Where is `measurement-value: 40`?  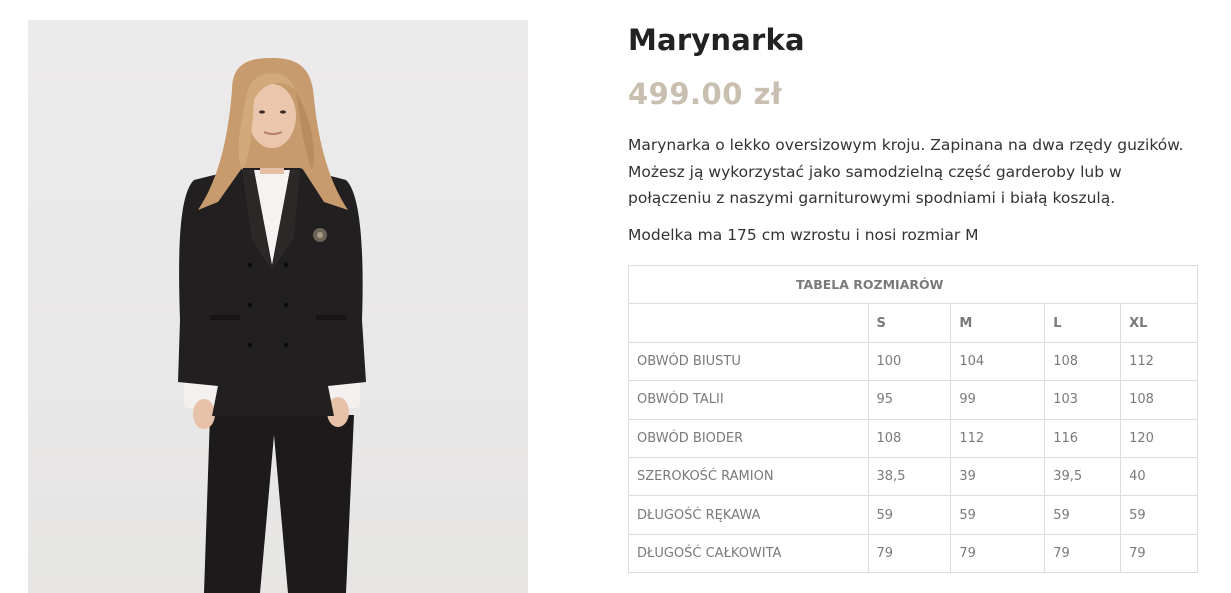
measurement-value: 40 is located at coordinates (1159, 476).